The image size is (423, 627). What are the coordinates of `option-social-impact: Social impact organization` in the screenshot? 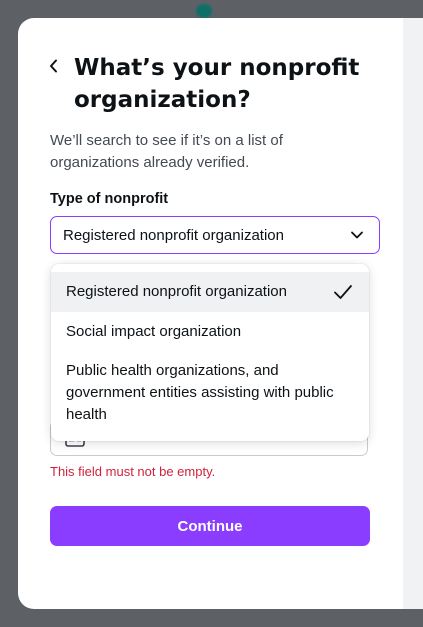 It's located at (210, 332).